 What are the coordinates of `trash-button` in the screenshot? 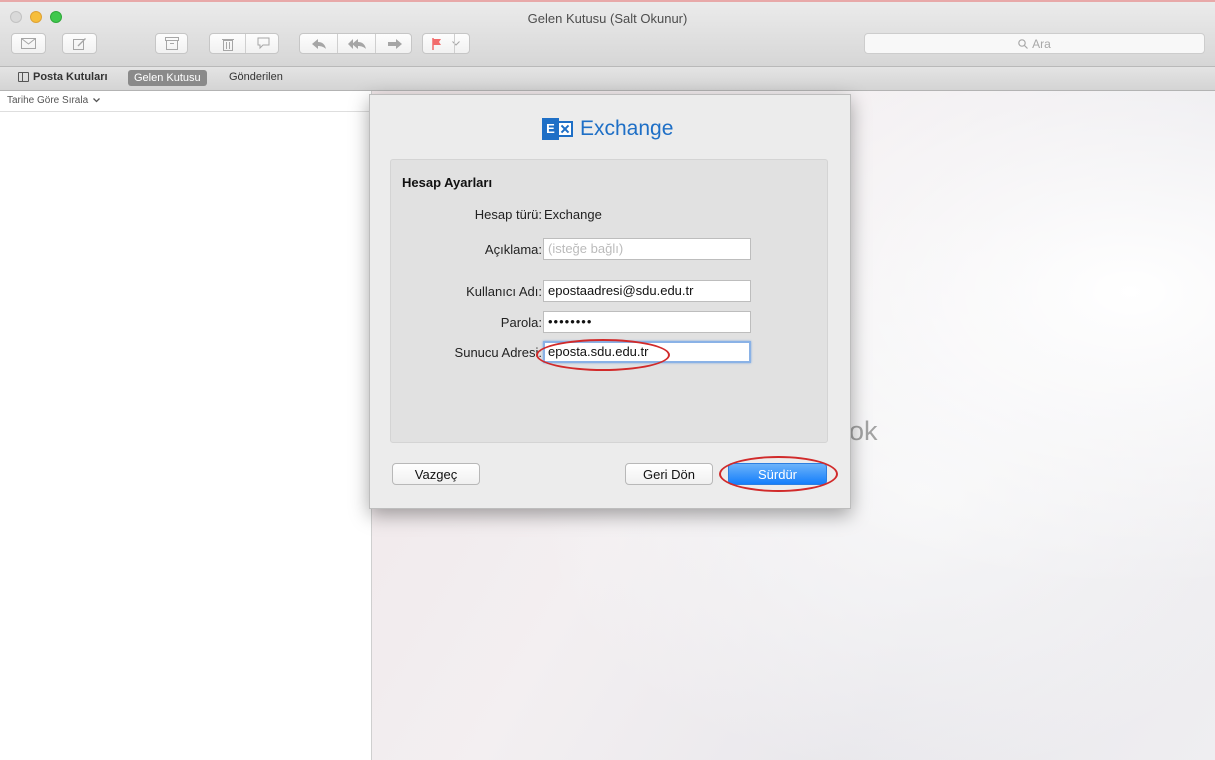 It's located at (227, 43).